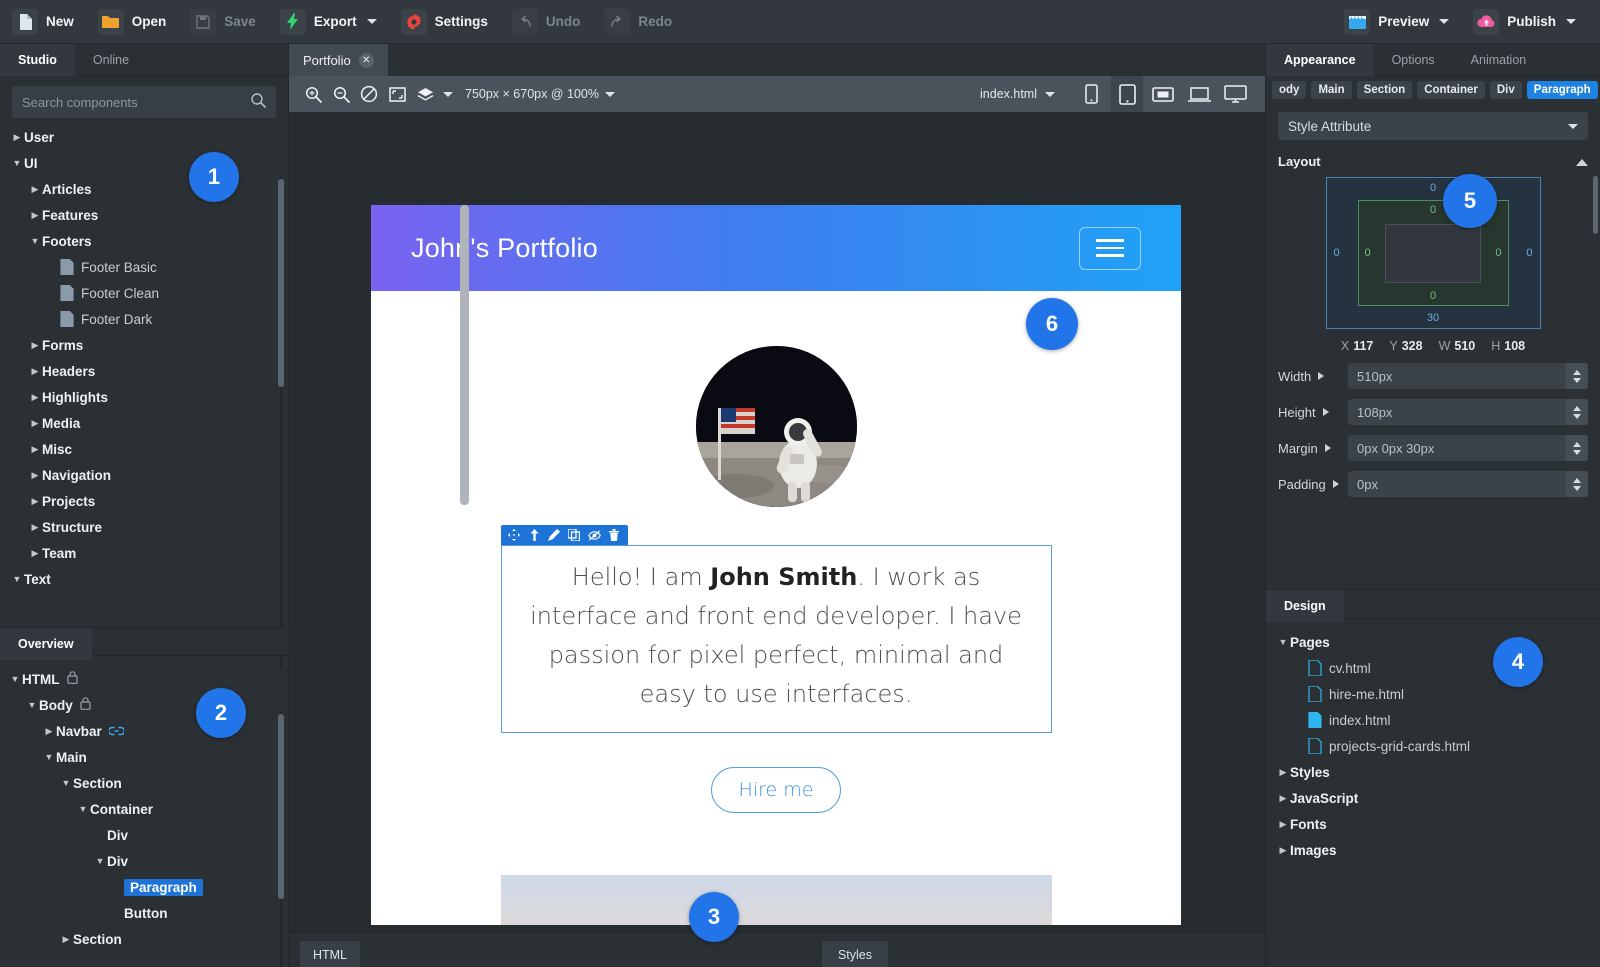 The width and height of the screenshot is (1600, 967). I want to click on current-file-label: index.html, so click(1017, 94).